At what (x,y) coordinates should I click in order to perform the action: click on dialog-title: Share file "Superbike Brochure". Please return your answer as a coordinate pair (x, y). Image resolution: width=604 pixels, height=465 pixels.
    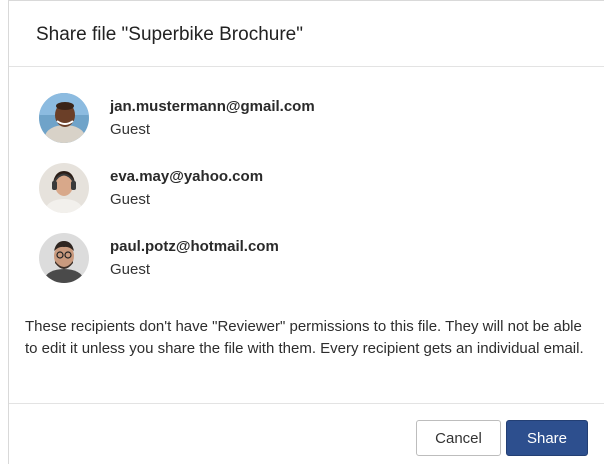
    Looking at the image, I should click on (169, 34).